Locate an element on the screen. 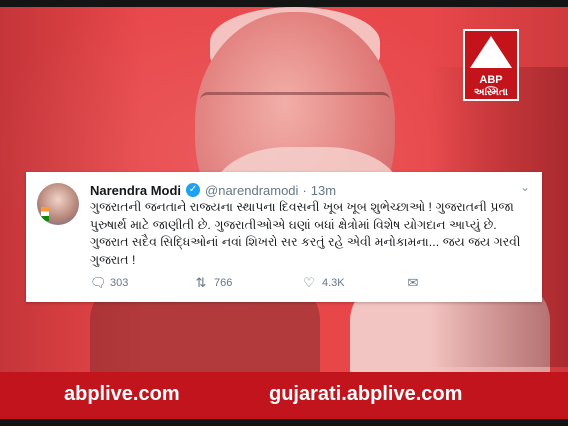 The width and height of the screenshot is (568, 426). abp-asmita-logo: ABP અસ્મિતા is located at coordinates (491, 65).